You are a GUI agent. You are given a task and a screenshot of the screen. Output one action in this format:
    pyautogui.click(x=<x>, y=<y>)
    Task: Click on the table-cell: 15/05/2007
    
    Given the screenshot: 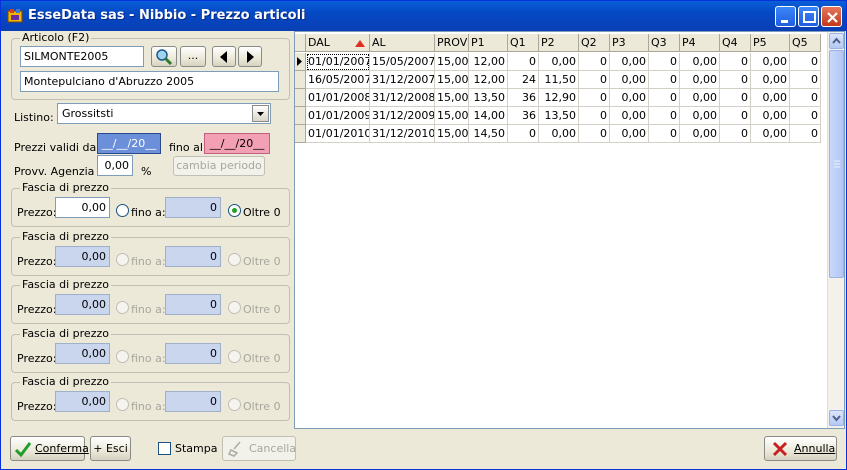 What is the action you would take?
    pyautogui.click(x=402, y=62)
    